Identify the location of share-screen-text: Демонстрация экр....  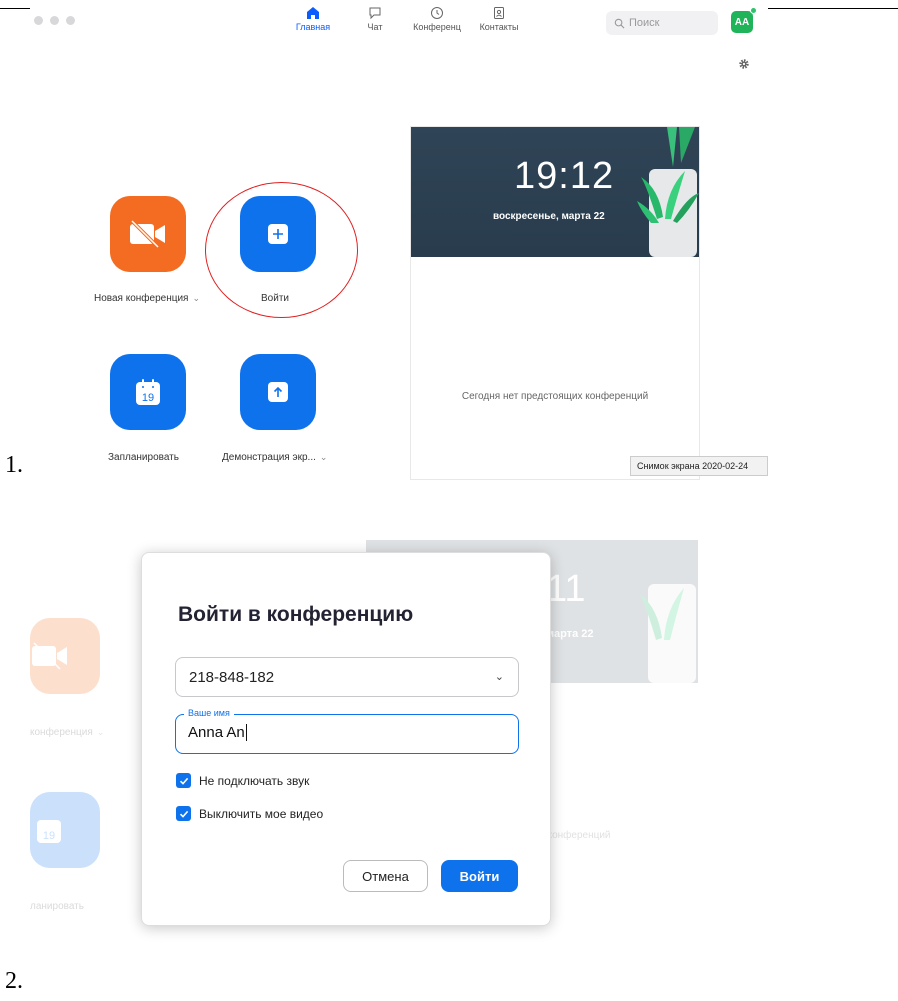
(269, 457).